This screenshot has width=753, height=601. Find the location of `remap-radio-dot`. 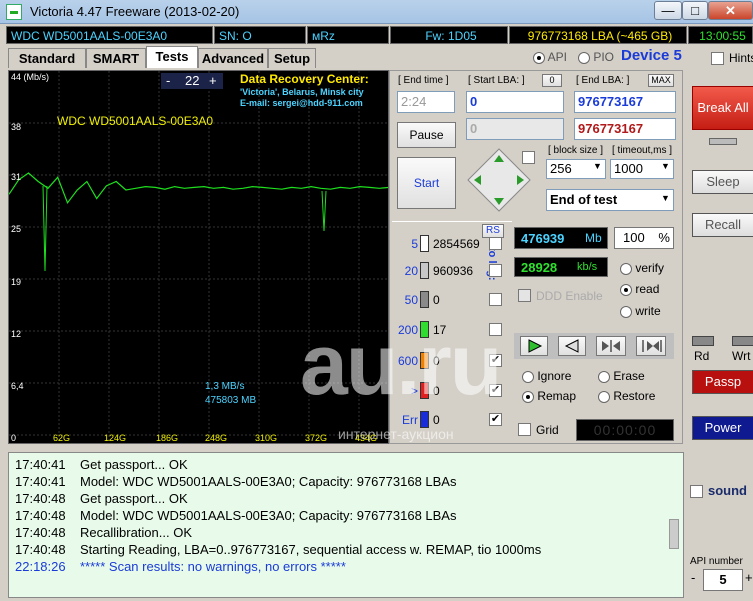

remap-radio-dot is located at coordinates (528, 396).